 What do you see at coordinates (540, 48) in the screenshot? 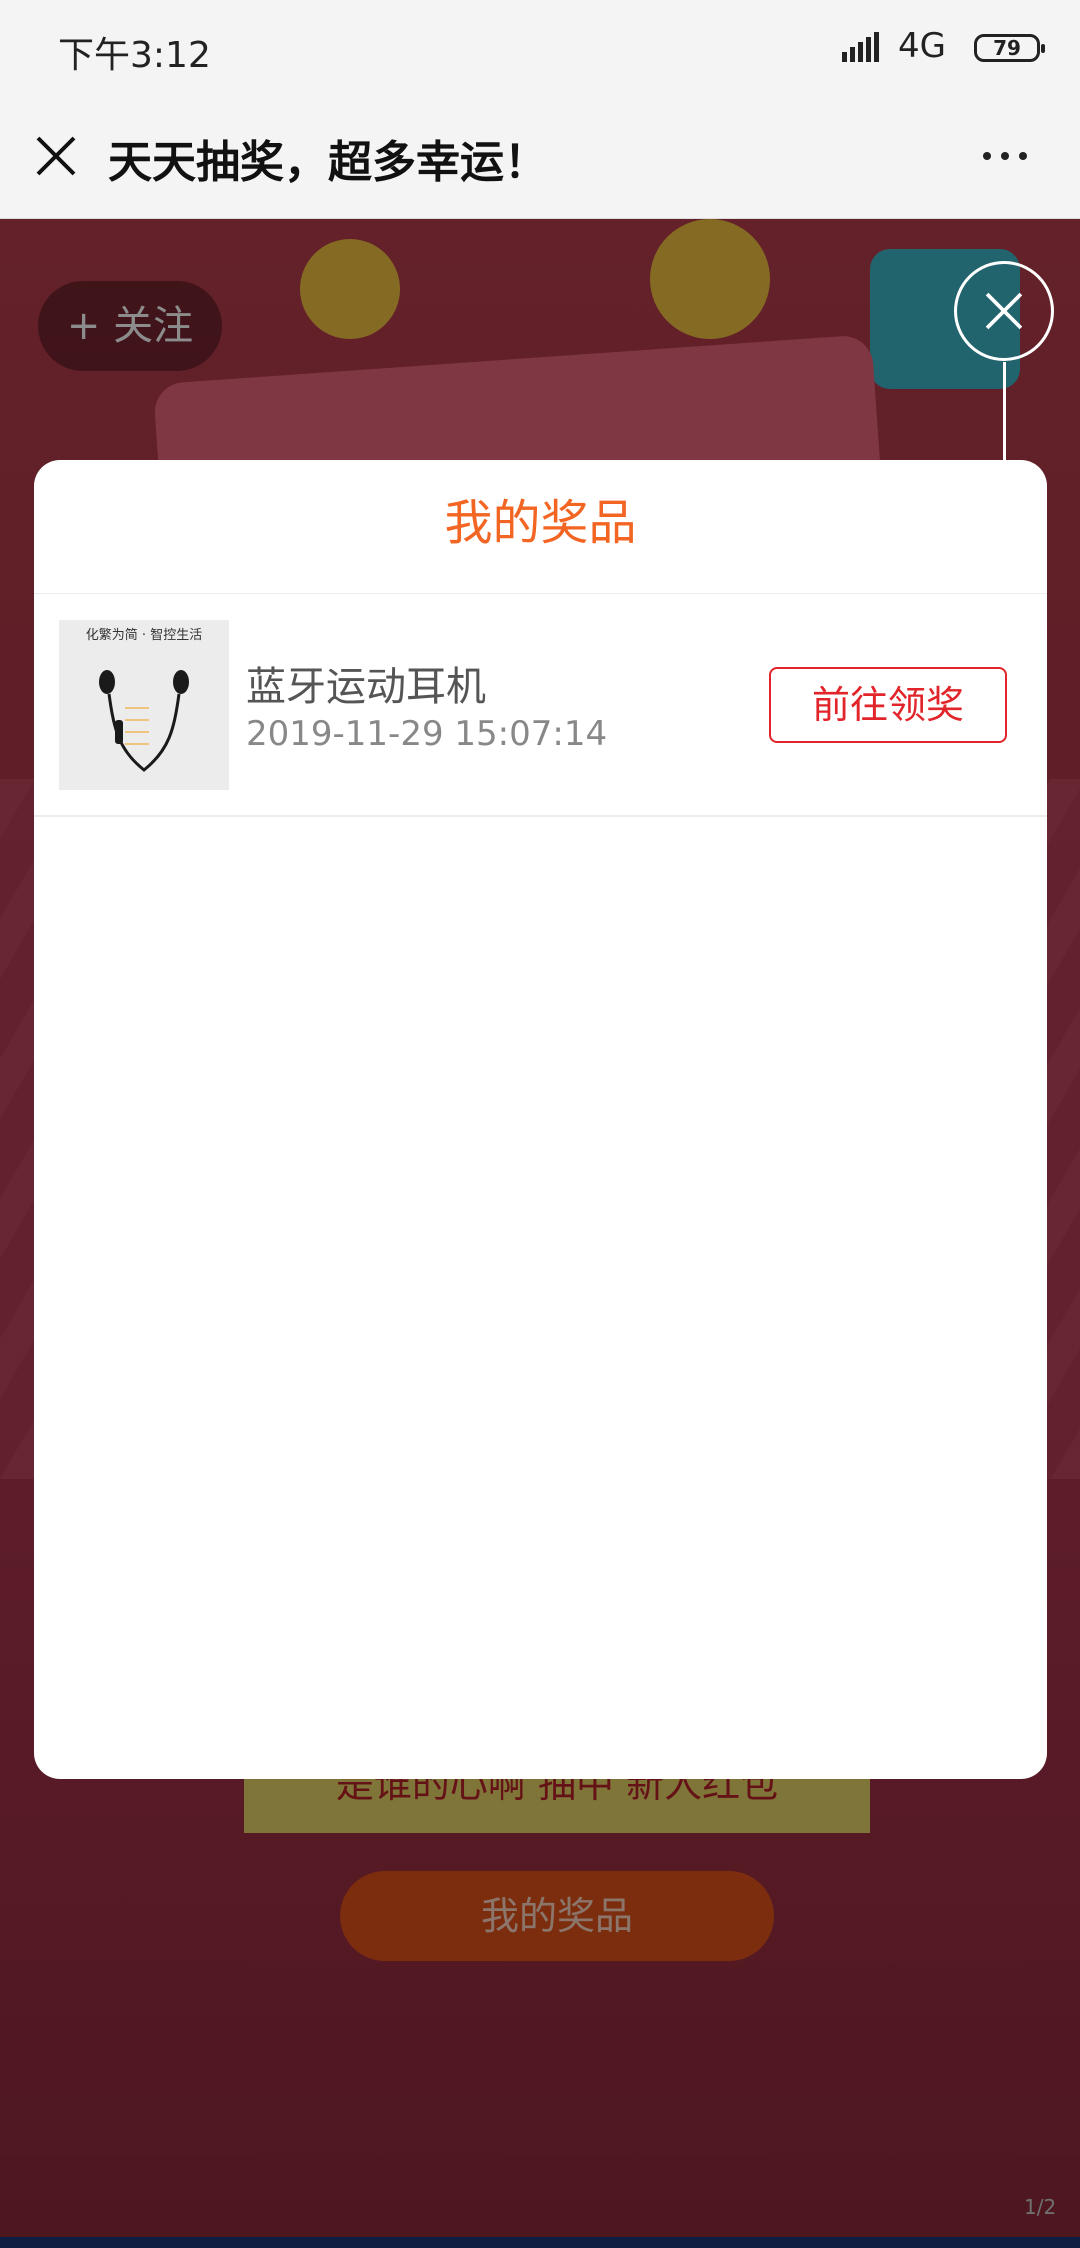
I see `status-bar: 下午3:12 4G 79` at bounding box center [540, 48].